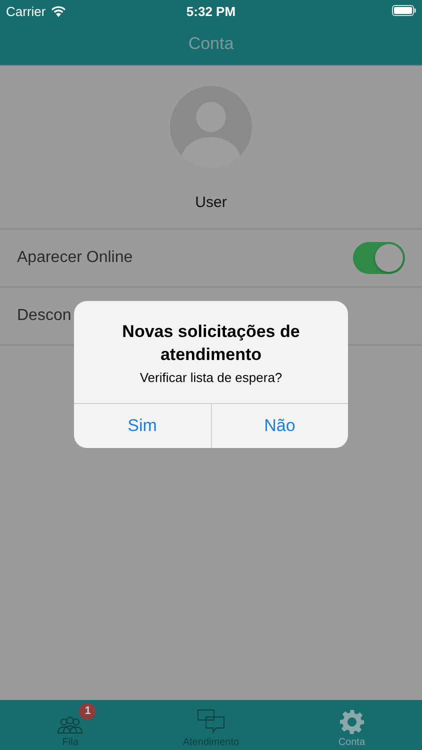  What do you see at coordinates (58, 11) in the screenshot?
I see `wifi-icon` at bounding box center [58, 11].